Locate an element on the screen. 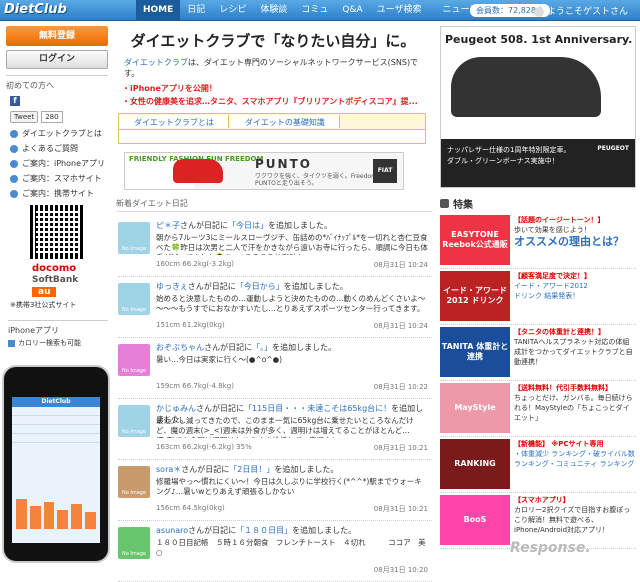  link-mobile: ご案内：携帯サイト is located at coordinates (59, 193).